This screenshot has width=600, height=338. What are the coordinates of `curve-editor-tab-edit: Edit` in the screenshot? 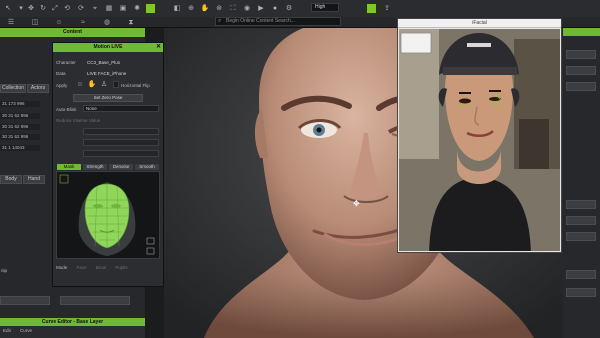 It's located at (7, 330).